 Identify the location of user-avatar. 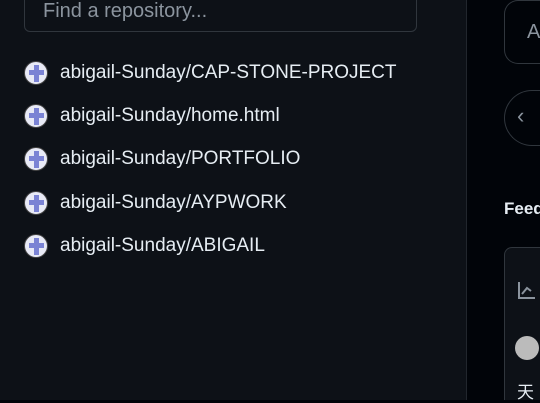
(527, 348).